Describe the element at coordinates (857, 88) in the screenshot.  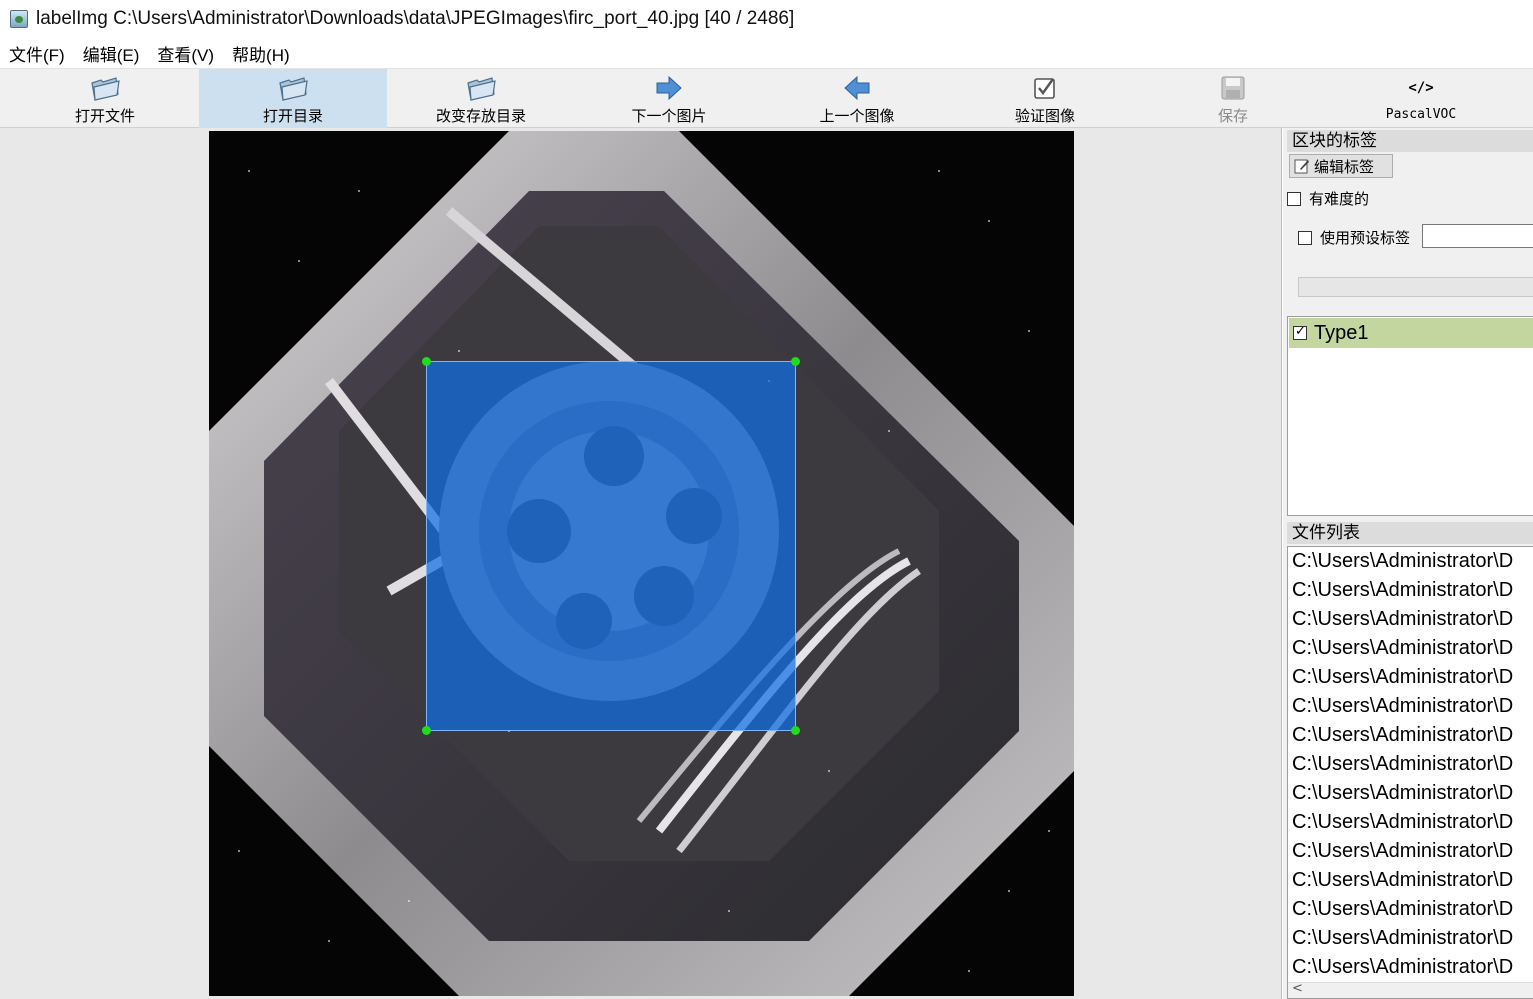
I see `arrow-left-icon` at that location.